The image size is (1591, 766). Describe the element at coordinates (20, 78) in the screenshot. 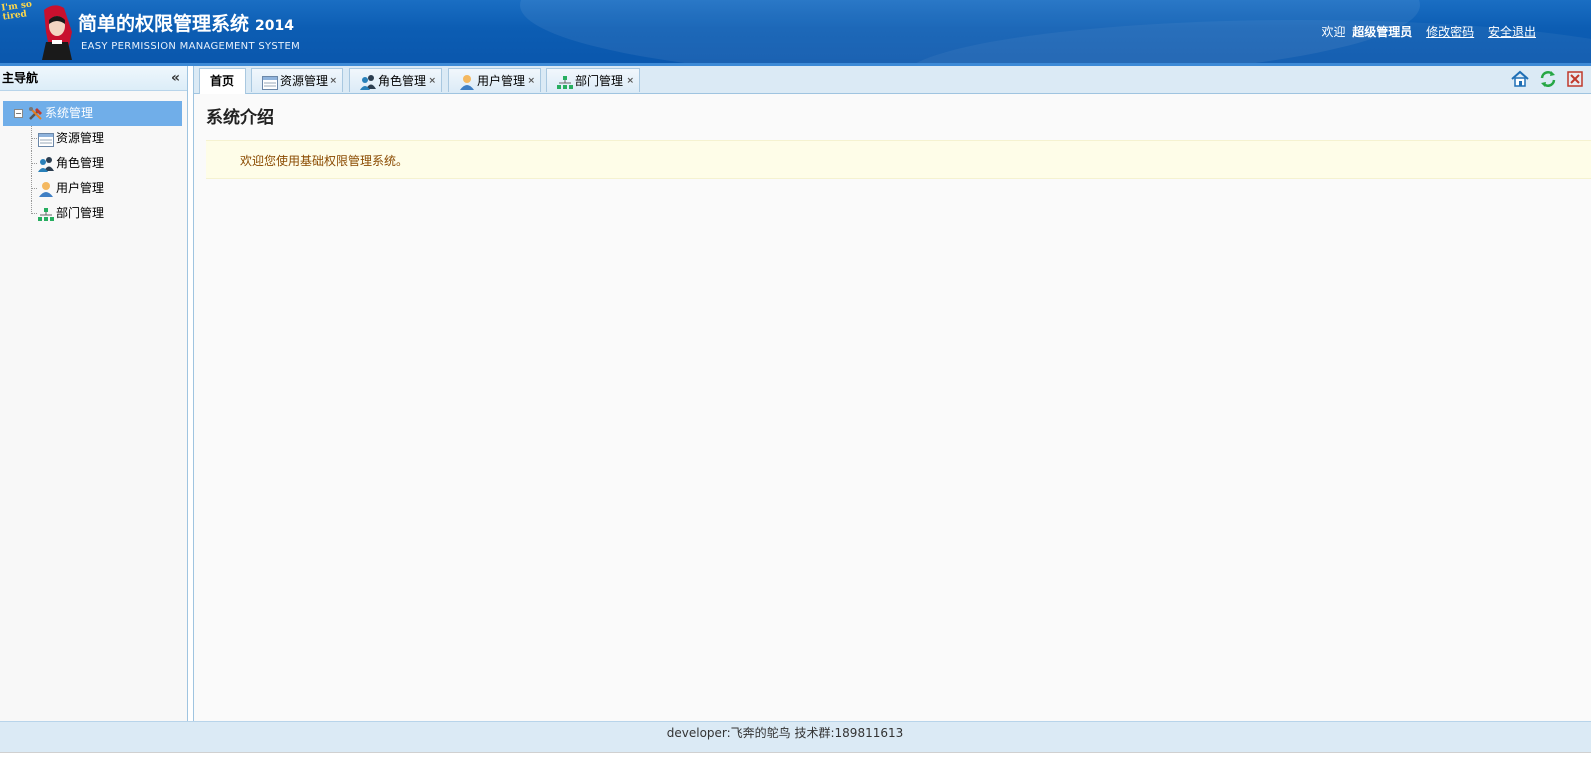

I see `west-panel-title: 主导航` at that location.